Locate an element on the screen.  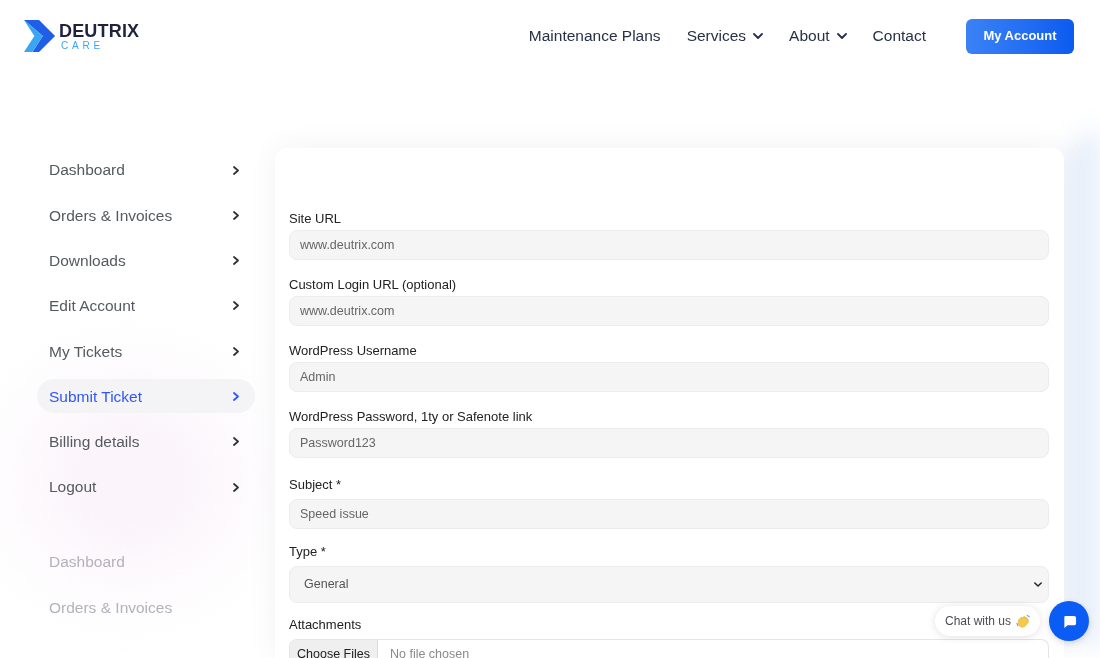
sidebar-item: Dashboard is located at coordinates (146, 170).